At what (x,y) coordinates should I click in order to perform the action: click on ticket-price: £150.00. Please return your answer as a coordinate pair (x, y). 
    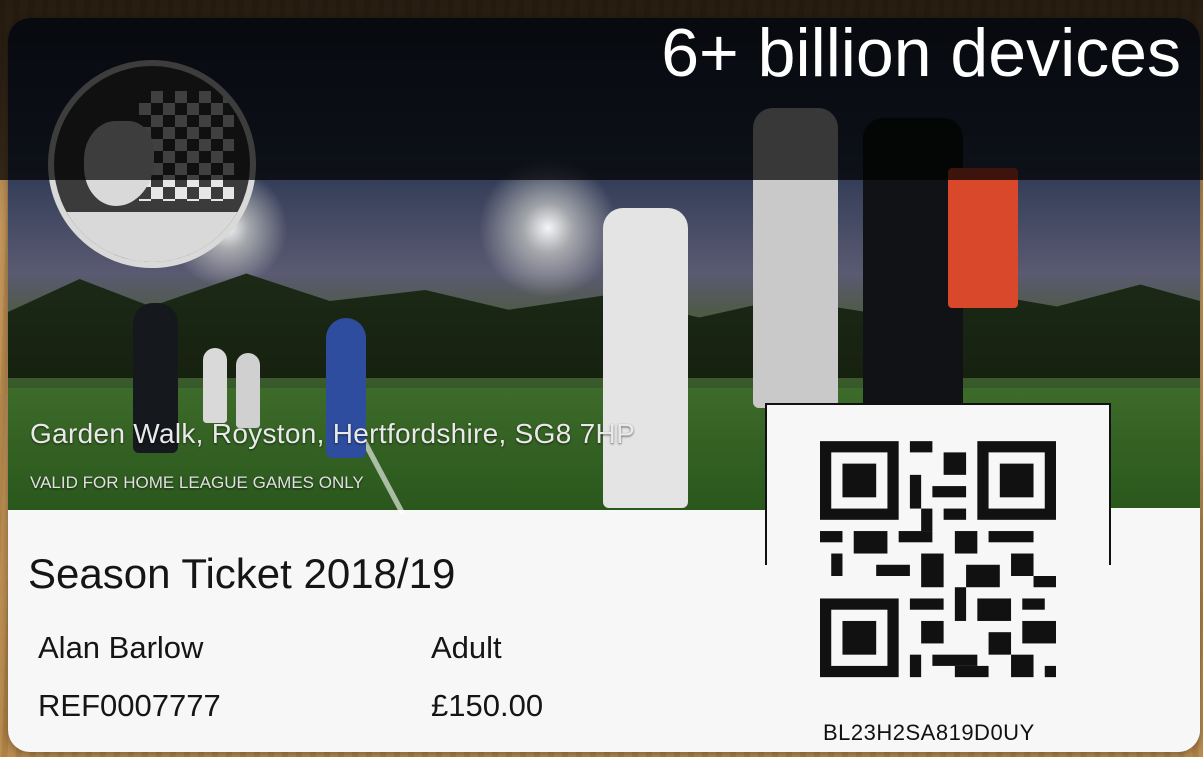
    Looking at the image, I should click on (487, 705).